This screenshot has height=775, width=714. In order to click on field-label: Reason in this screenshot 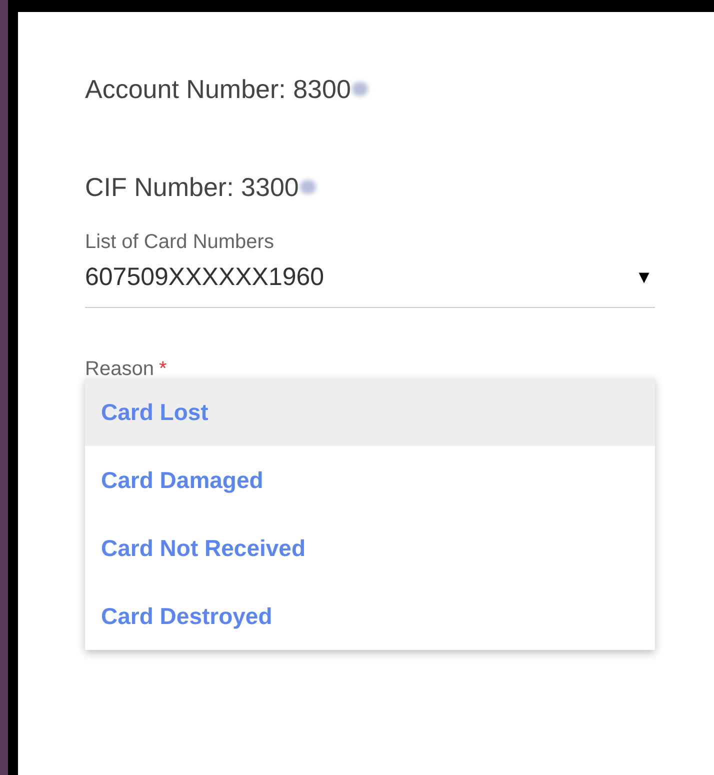, I will do `click(119, 368)`.